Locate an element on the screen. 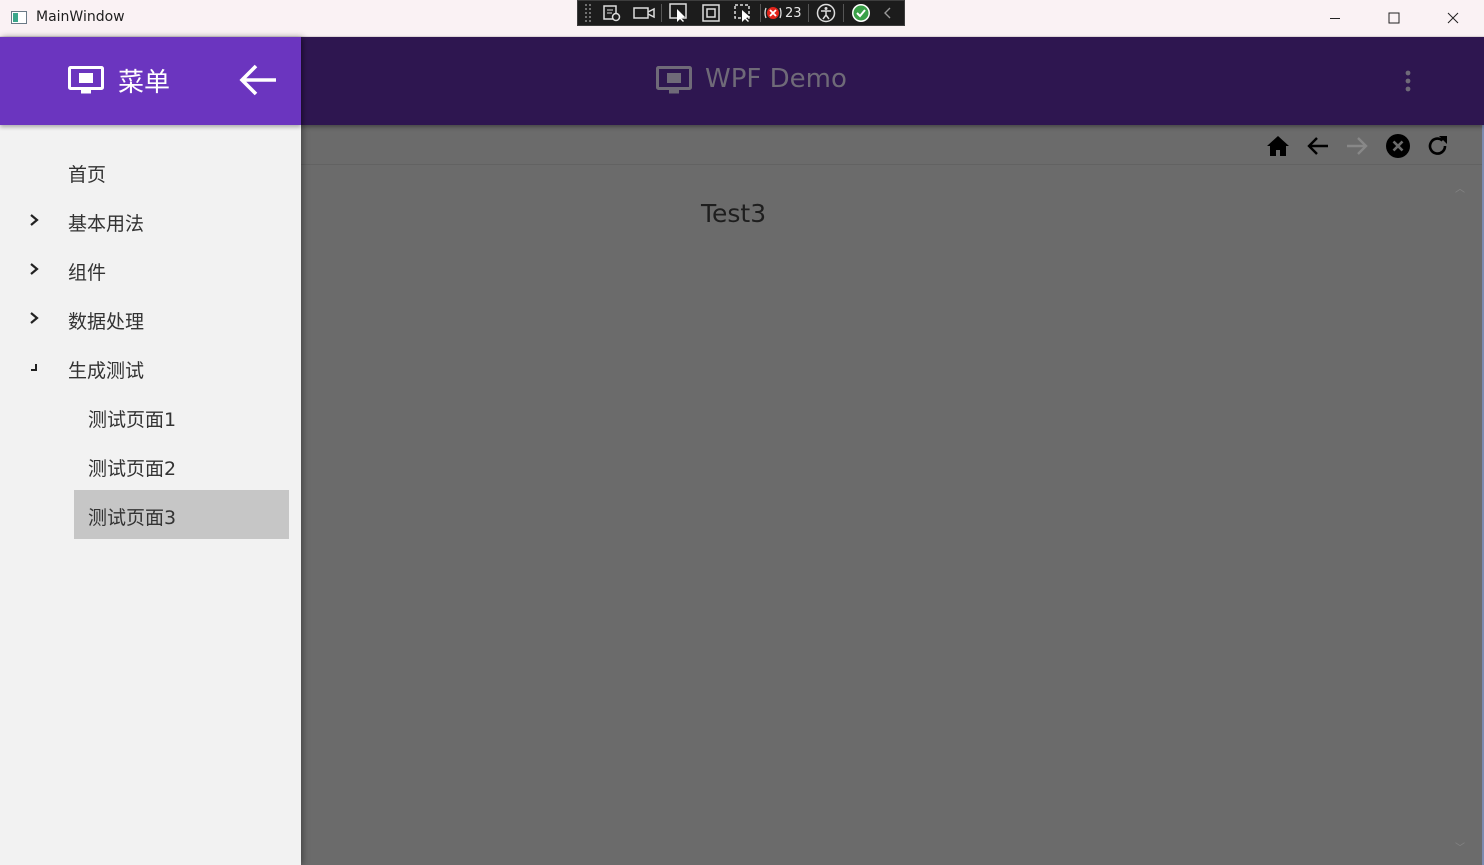 The width and height of the screenshot is (1484, 865). live-visual-tree-icon is located at coordinates (612, 13).